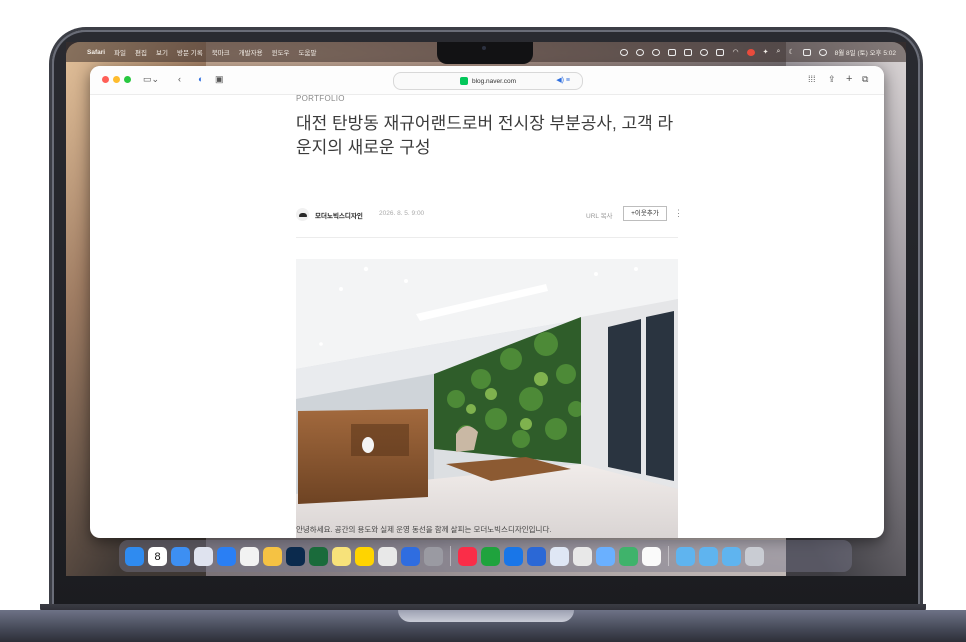  Describe the element at coordinates (341, 556) in the screenshot. I see `notes-icon` at that location.